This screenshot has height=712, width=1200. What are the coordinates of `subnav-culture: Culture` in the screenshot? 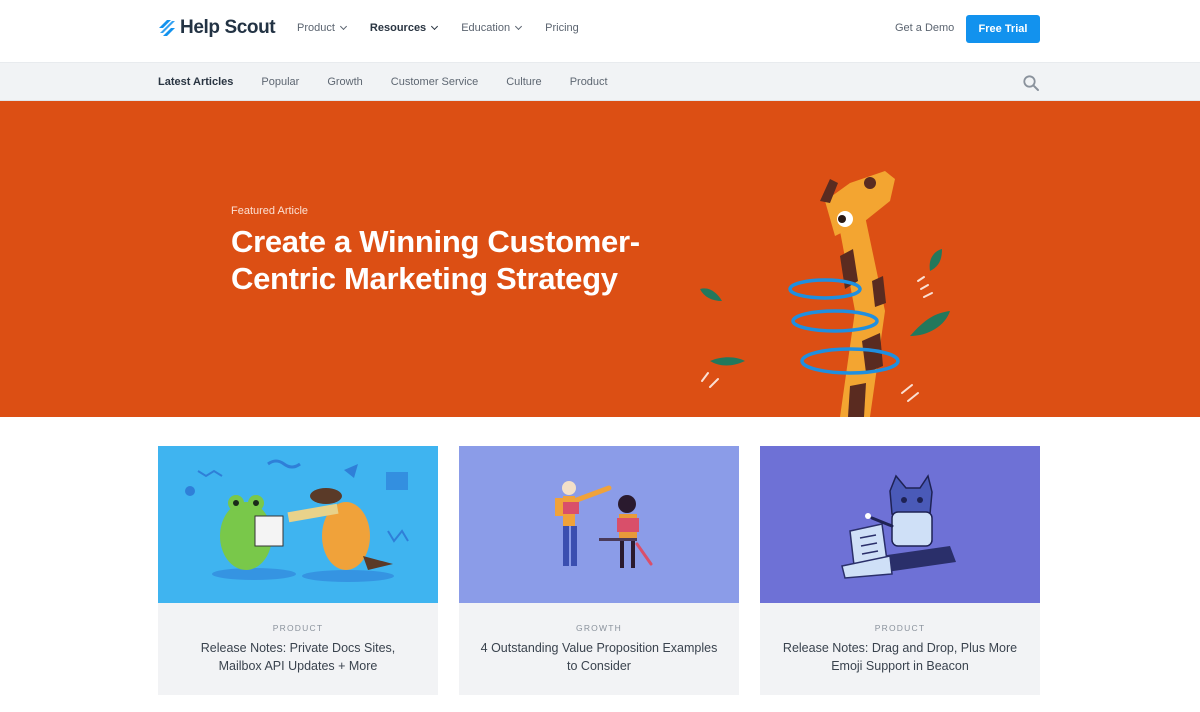 It's located at (523, 82).